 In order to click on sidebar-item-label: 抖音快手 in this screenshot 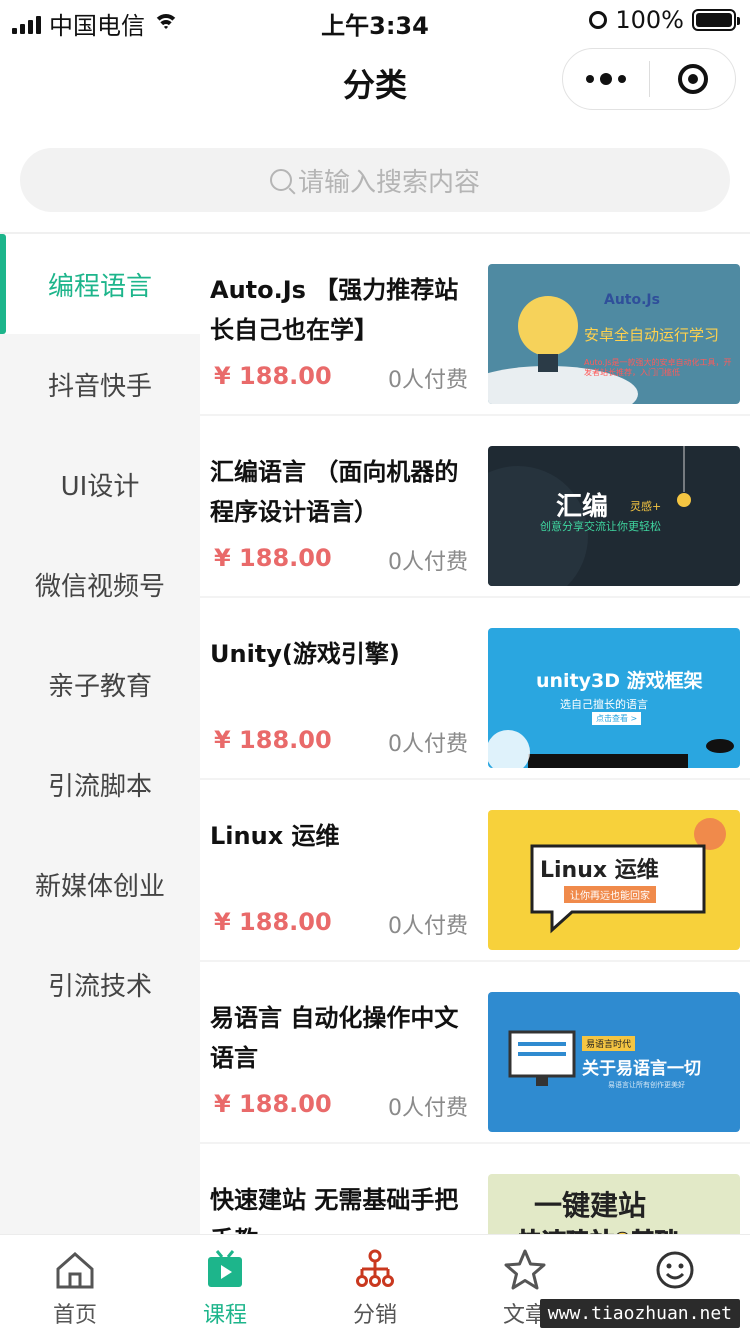, I will do `click(99, 386)`.